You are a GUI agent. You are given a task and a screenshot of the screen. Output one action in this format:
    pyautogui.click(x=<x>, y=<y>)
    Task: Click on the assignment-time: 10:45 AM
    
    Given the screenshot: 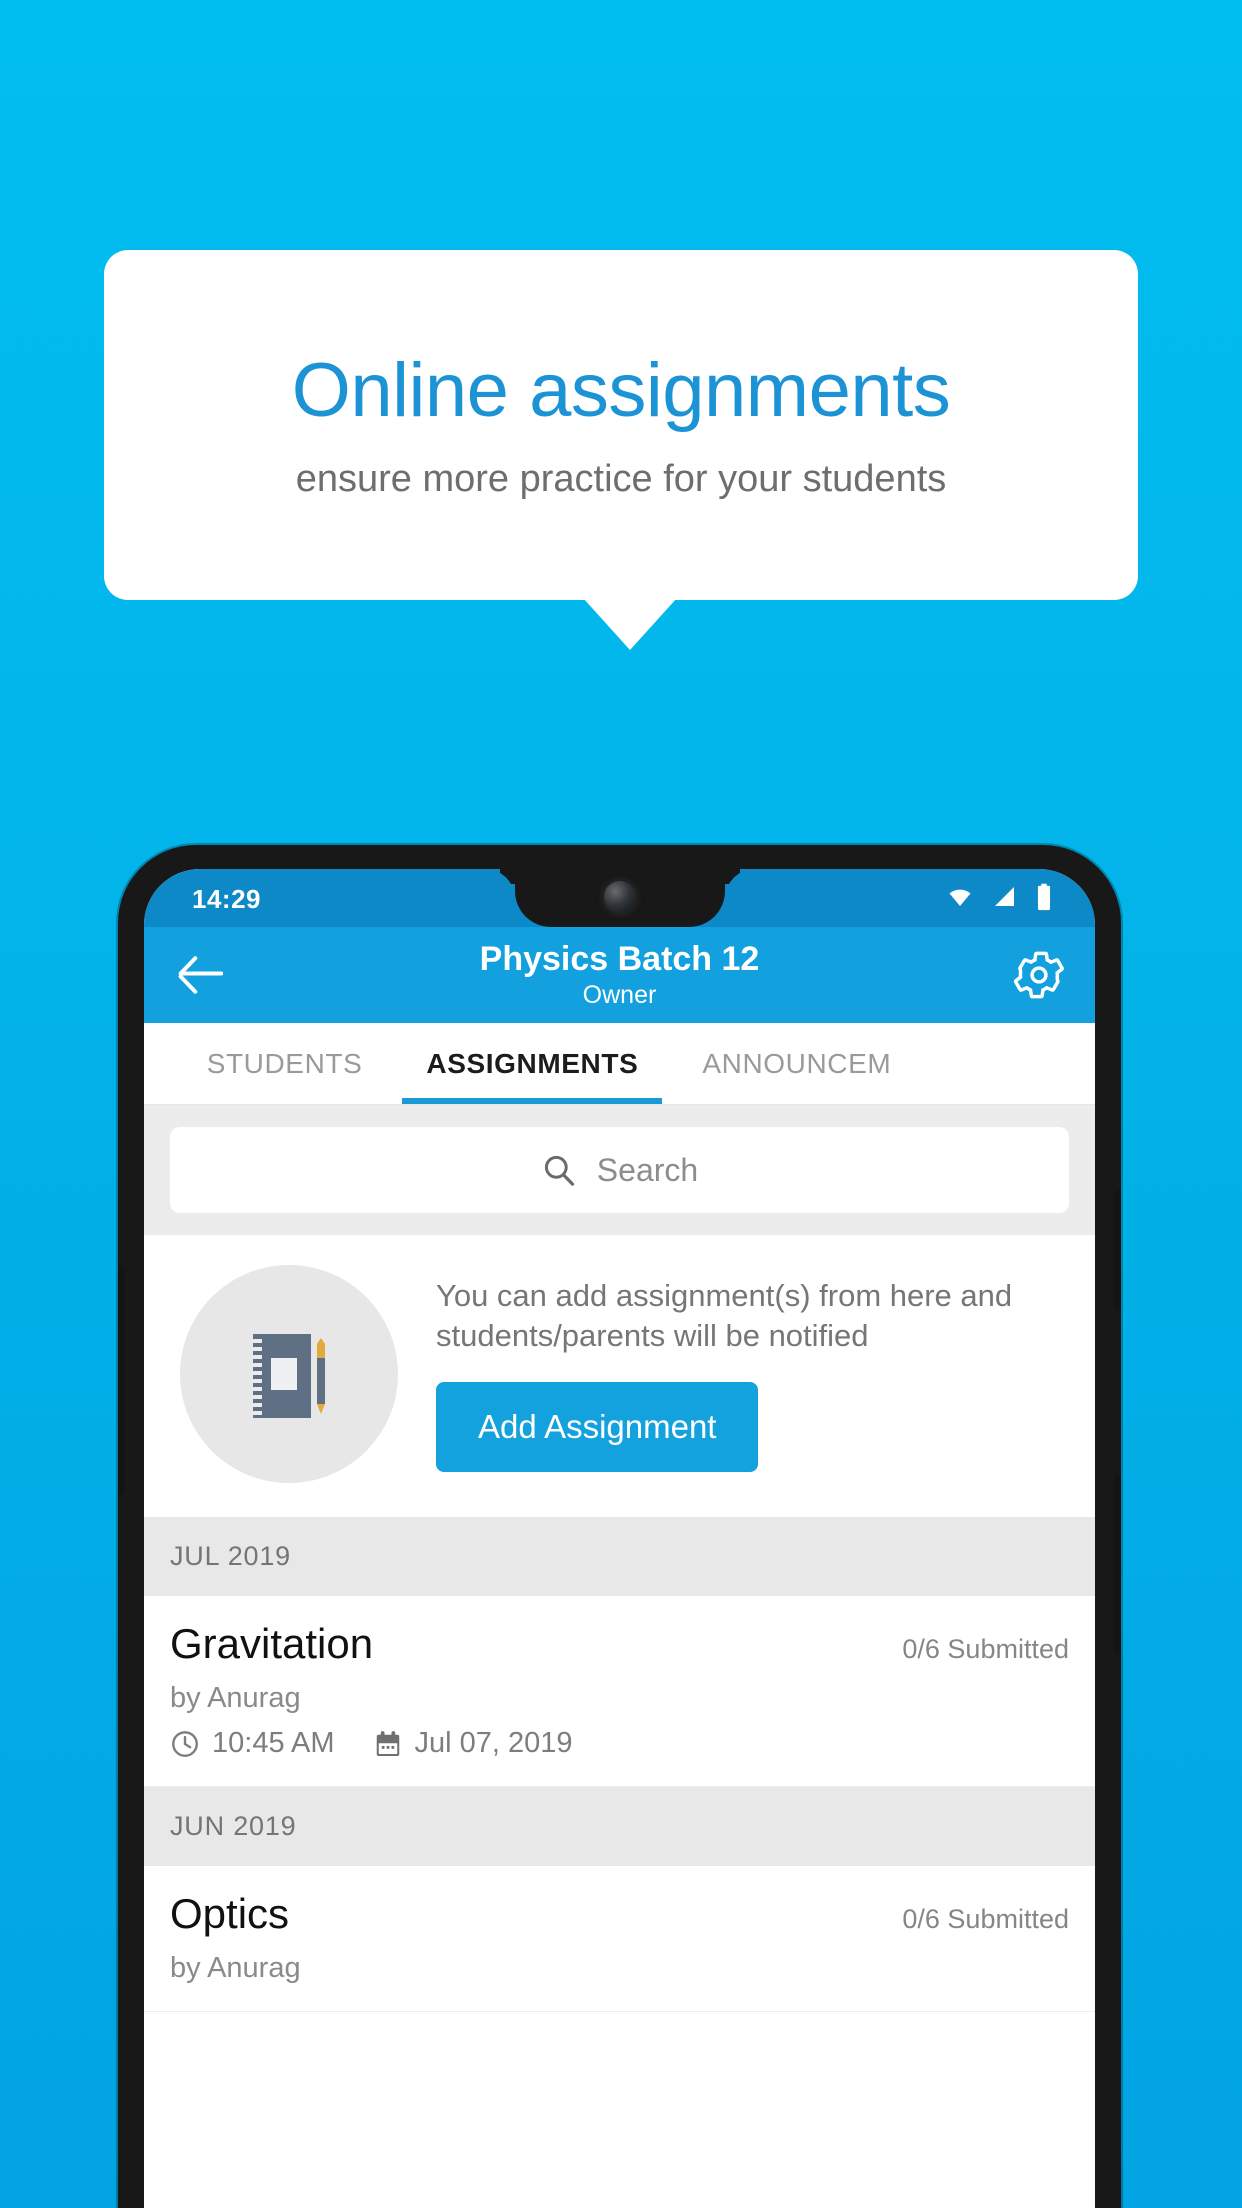 What is the action you would take?
    pyautogui.click(x=273, y=1743)
    